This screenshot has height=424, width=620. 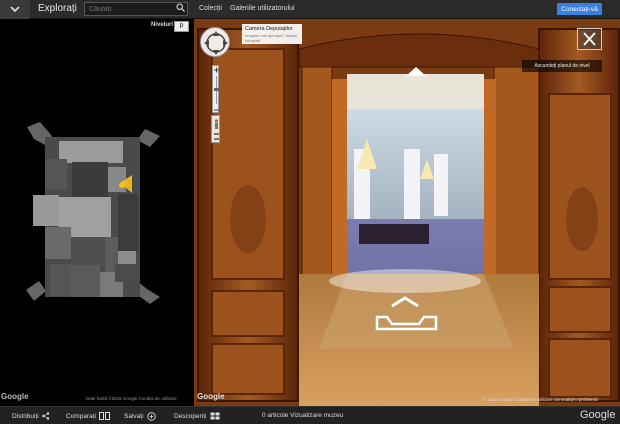 I want to click on map-room-east, so click(x=128, y=222).